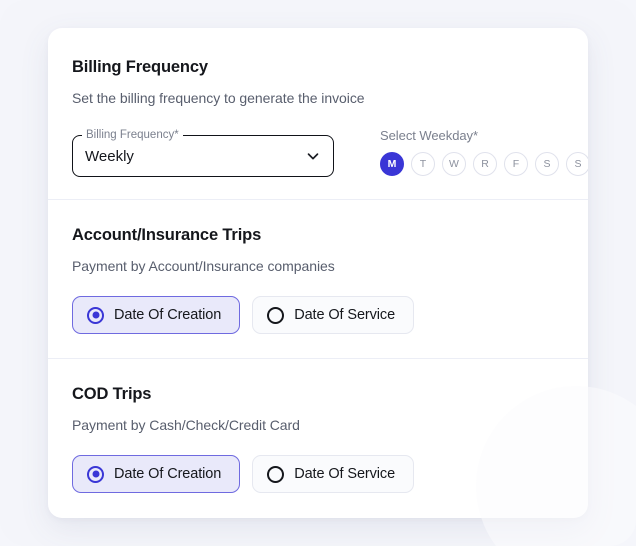 The width and height of the screenshot is (636, 546). I want to click on weekday-button-row: M T W R F S S, so click(484, 164).